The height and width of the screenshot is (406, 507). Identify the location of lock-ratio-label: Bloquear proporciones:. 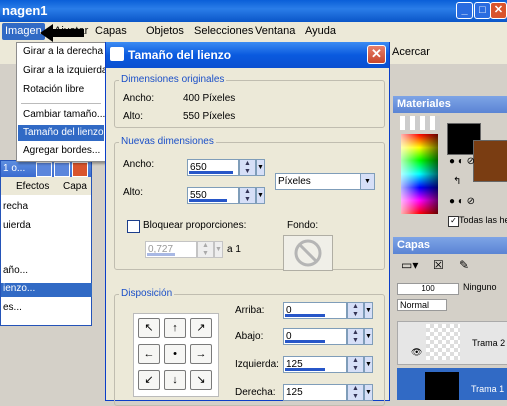
(195, 225).